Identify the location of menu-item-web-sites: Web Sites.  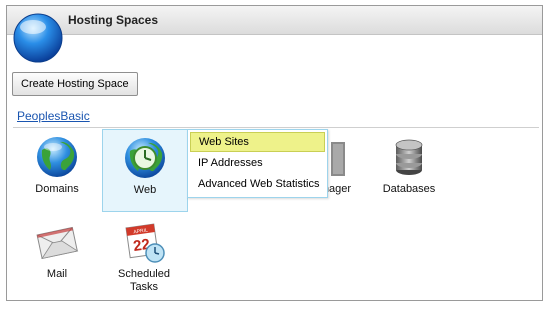
(257, 142).